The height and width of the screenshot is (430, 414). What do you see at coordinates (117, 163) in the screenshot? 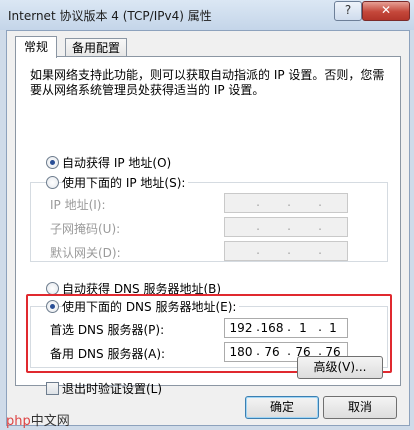
I see `auto-ip-label: 自动获得 IP 地址(O)` at bounding box center [117, 163].